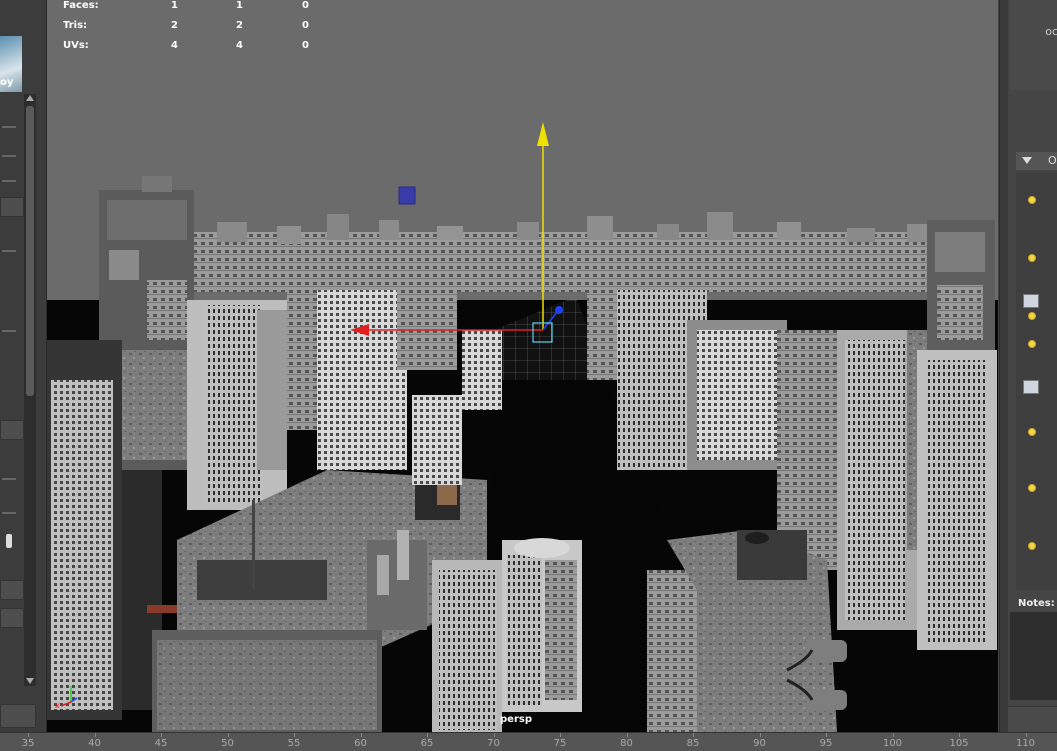 The image size is (1057, 751). Describe the element at coordinates (1031, 387) in the screenshot. I see `texture-icon` at that location.